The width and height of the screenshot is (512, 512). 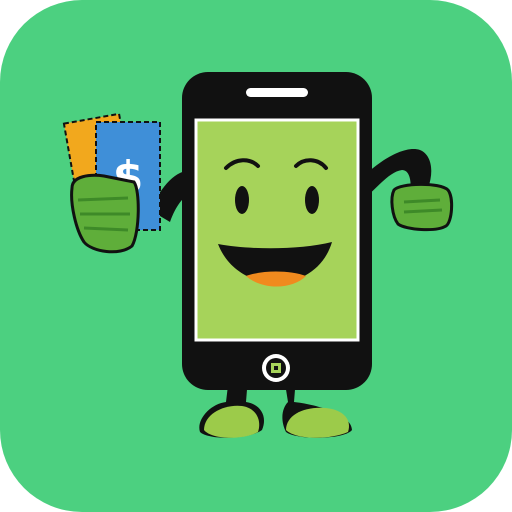 What do you see at coordinates (277, 230) in the screenshot?
I see `phone-screen` at bounding box center [277, 230].